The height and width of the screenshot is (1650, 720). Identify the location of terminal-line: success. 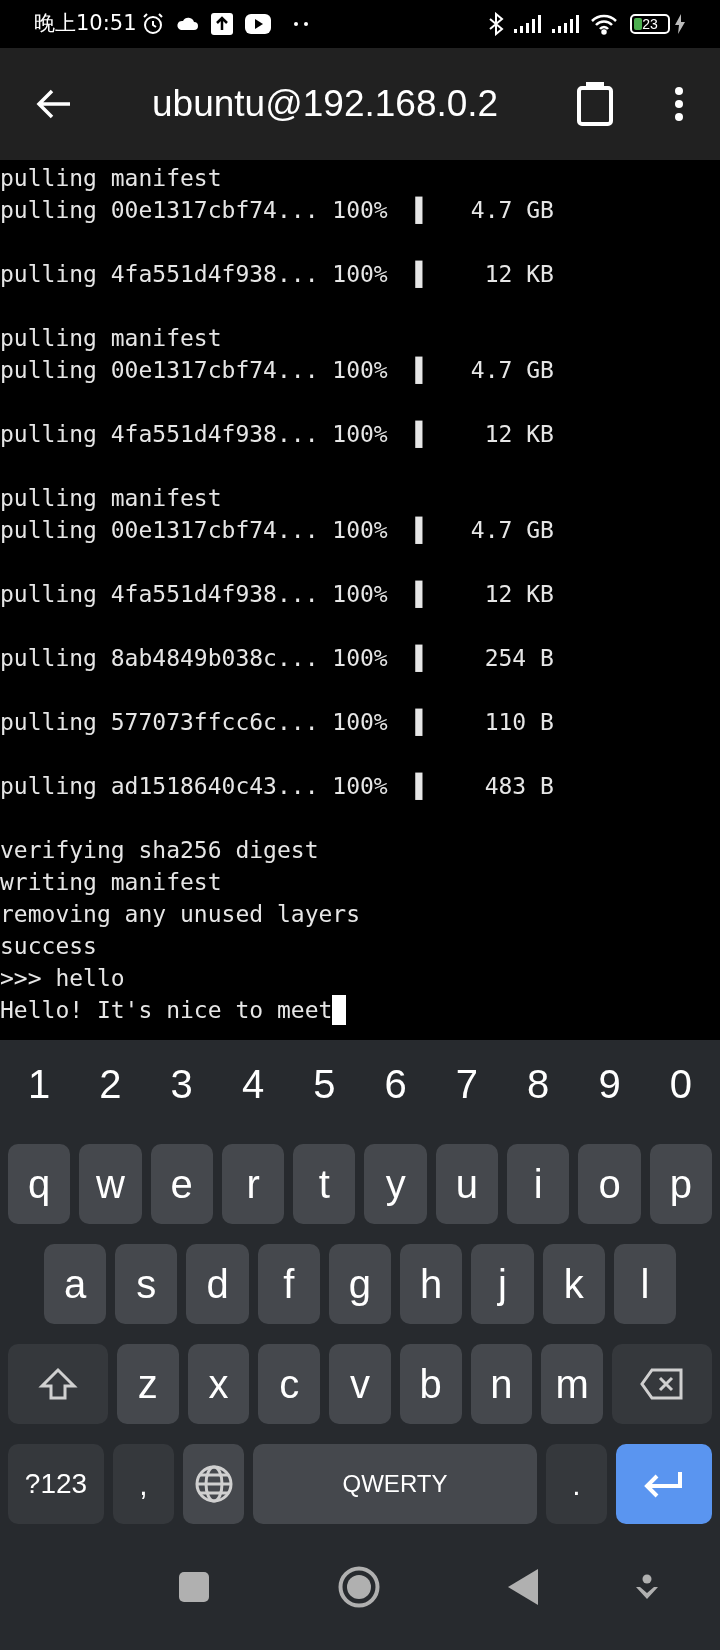
(48, 946).